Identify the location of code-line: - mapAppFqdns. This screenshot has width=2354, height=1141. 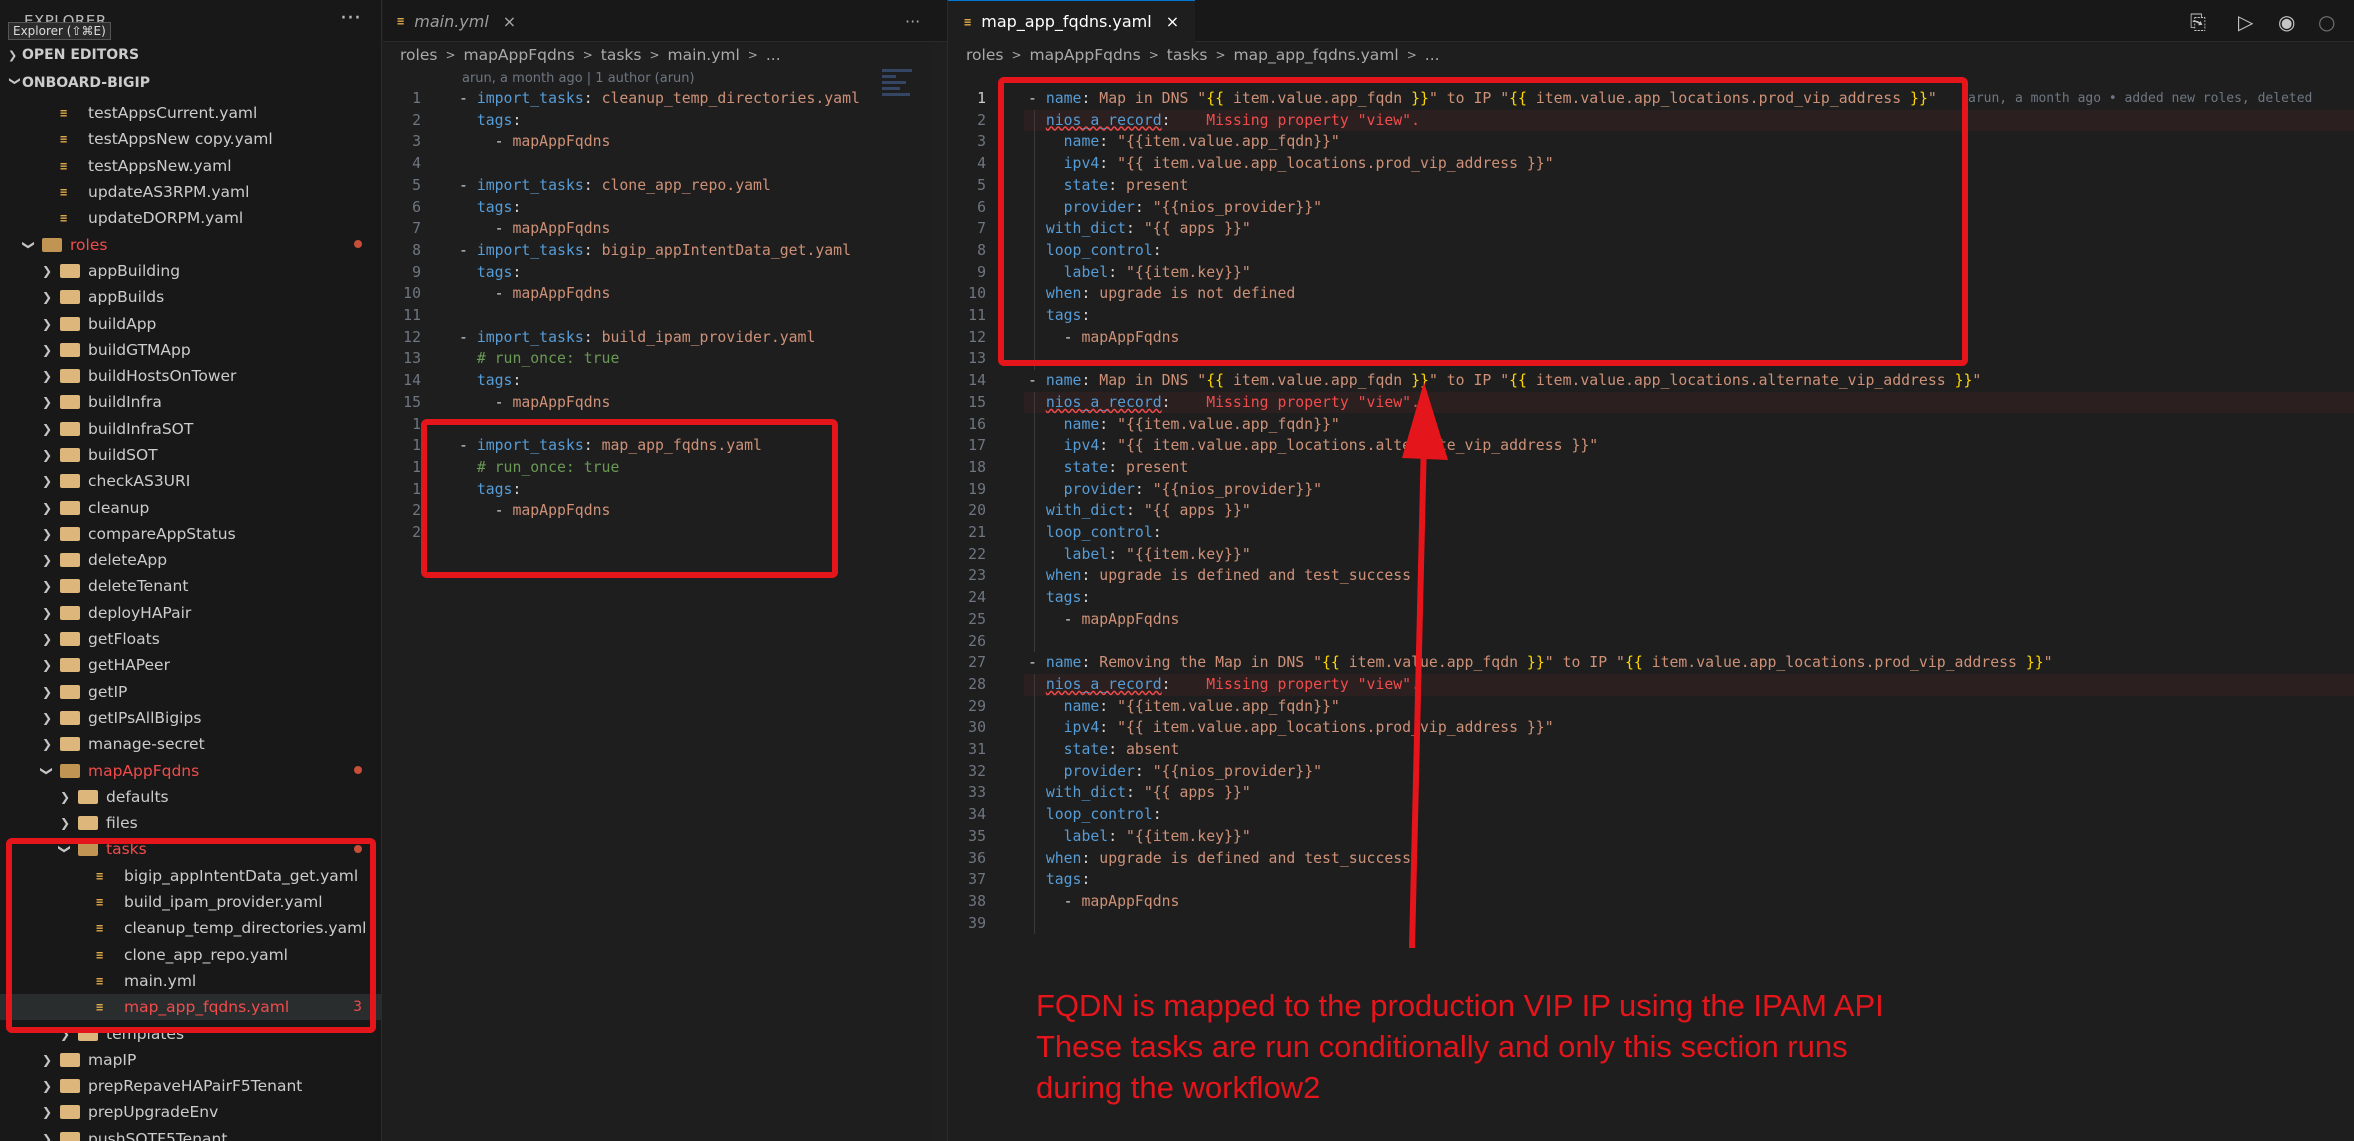
(535, 229).